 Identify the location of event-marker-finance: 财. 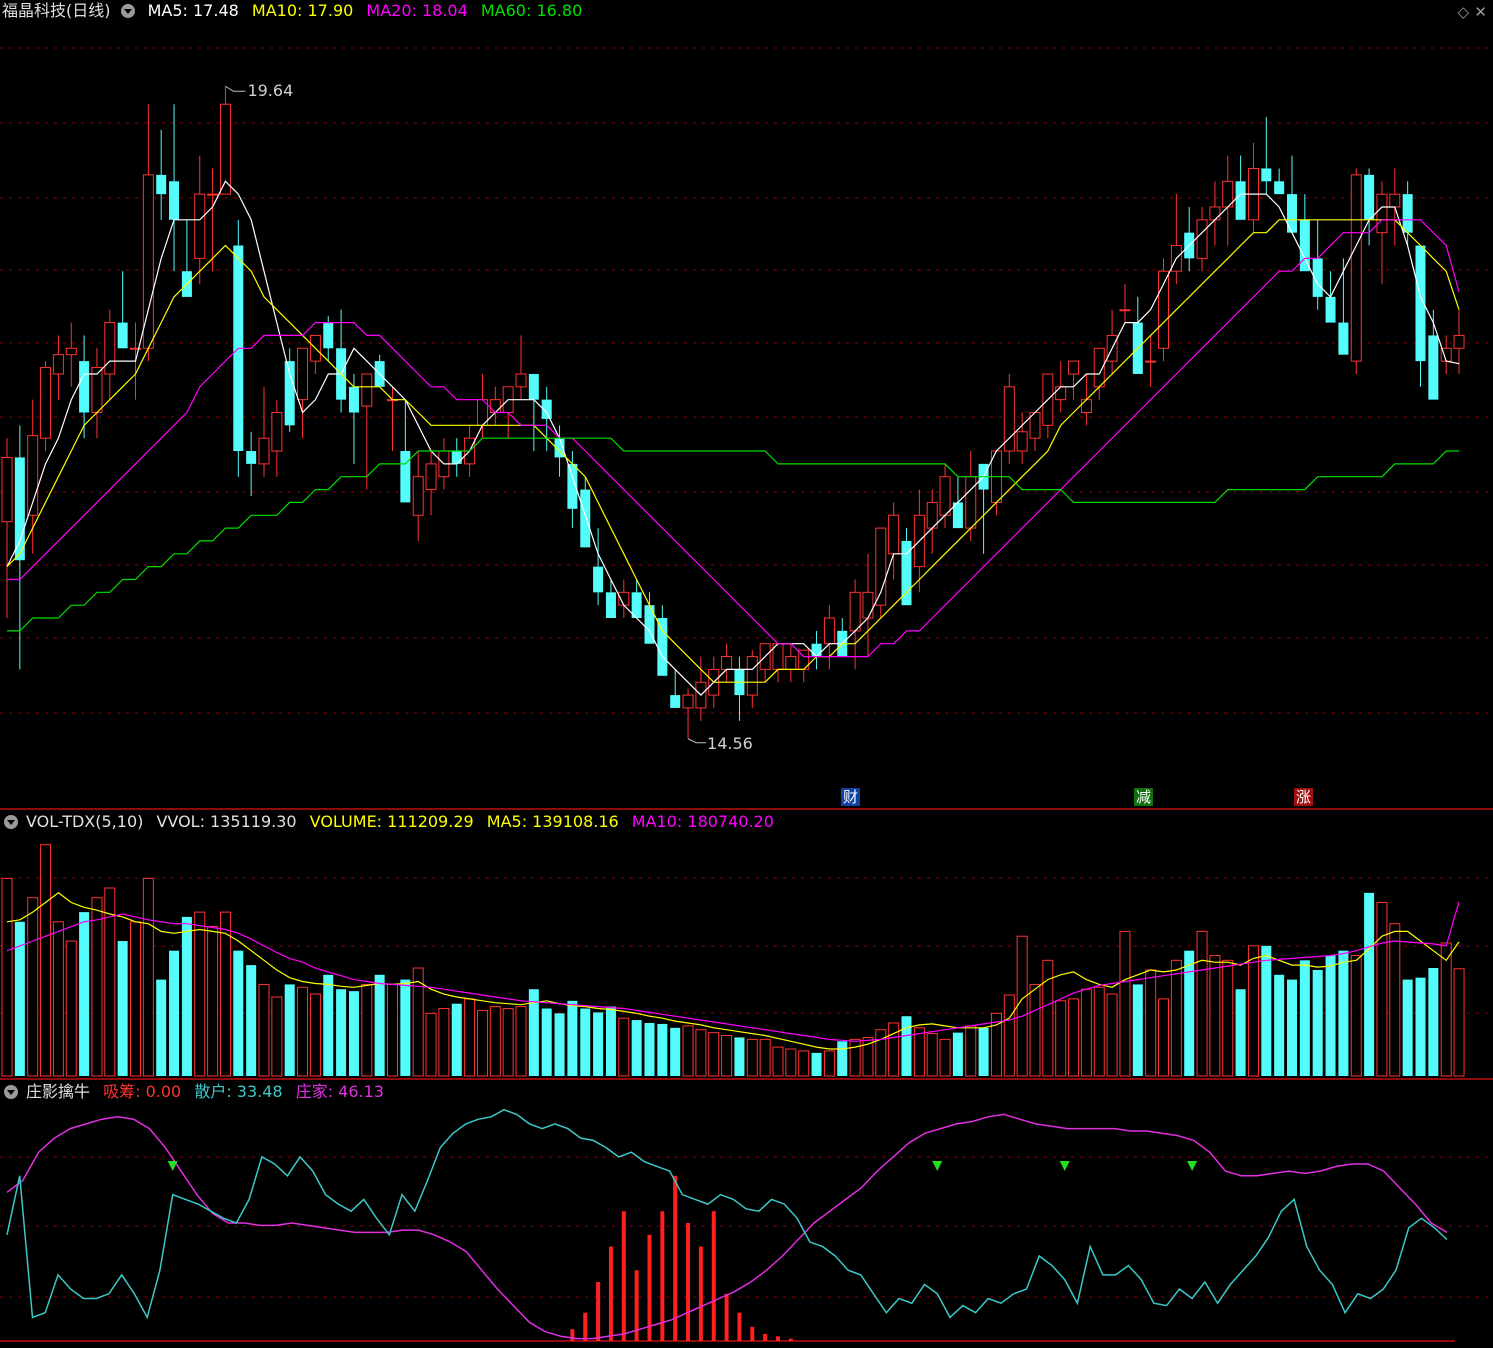
(851, 797).